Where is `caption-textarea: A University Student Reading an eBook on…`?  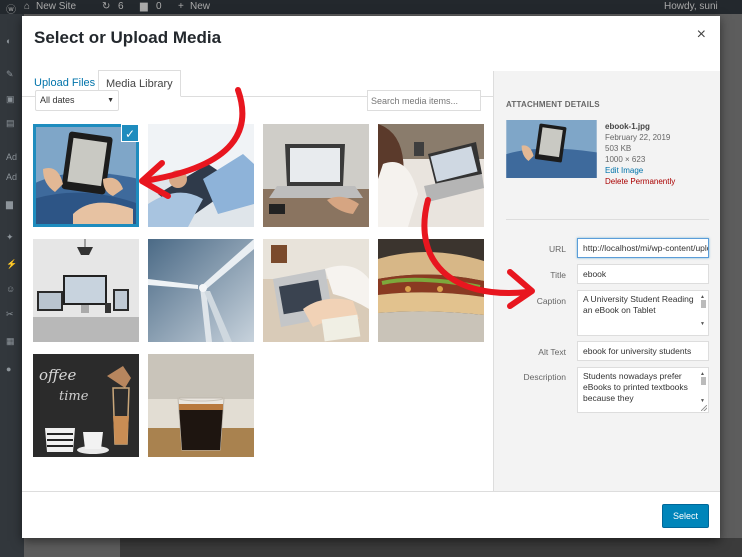
caption-textarea: A University Student Reading an eBook on… is located at coordinates (643, 313).